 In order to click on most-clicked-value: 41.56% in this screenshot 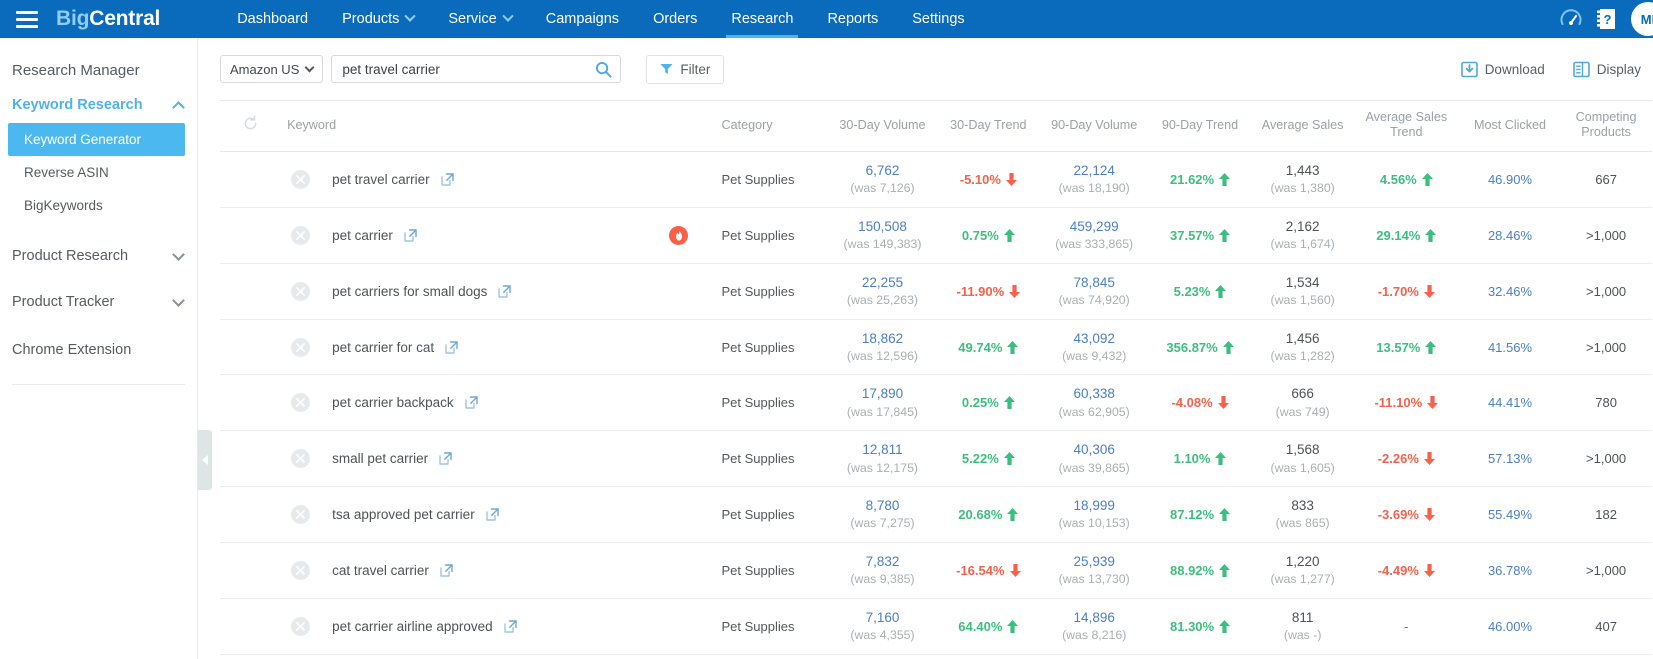, I will do `click(1510, 347)`.